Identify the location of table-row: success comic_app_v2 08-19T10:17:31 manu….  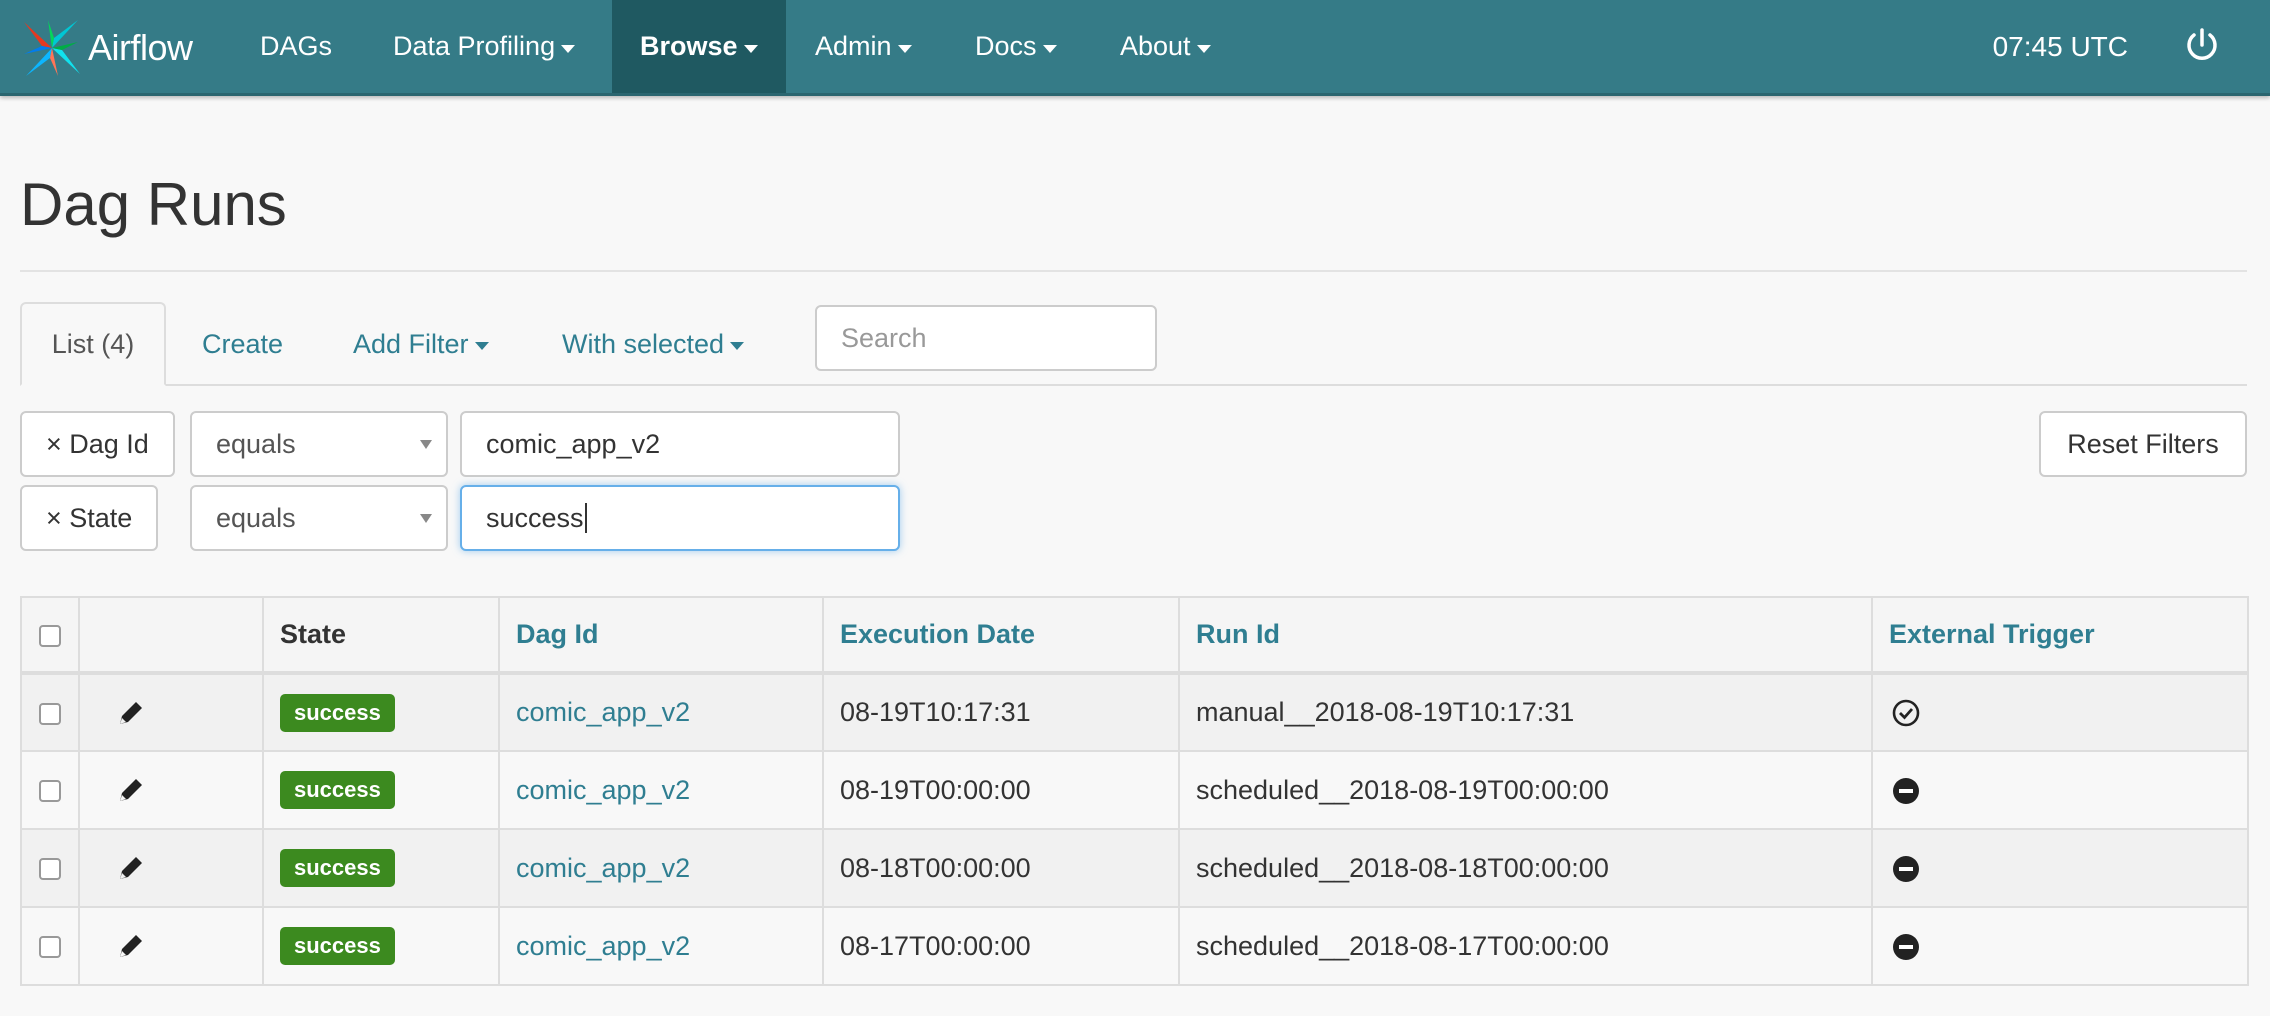
(1134, 712).